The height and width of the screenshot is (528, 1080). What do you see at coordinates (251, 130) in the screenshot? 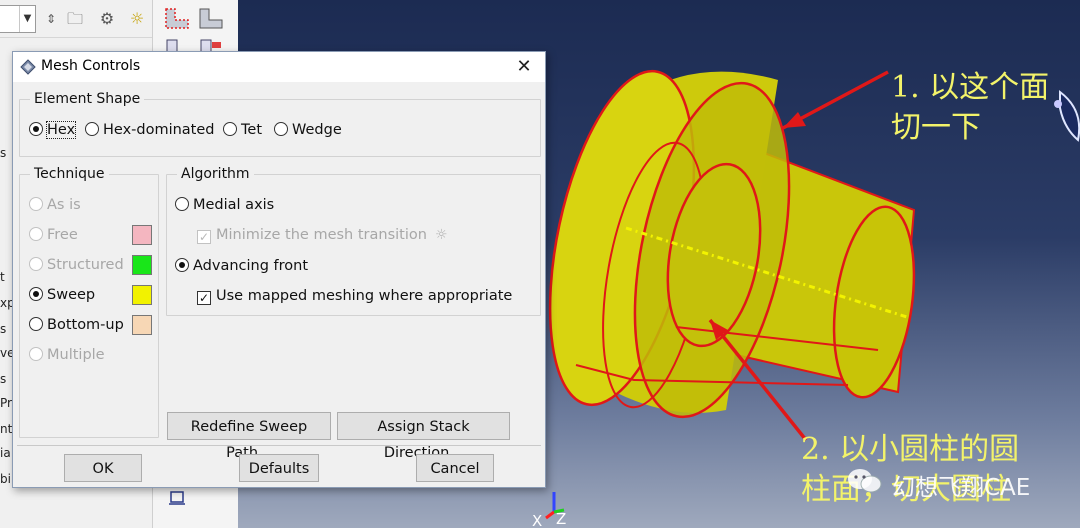
I see `option-label: Tet` at bounding box center [251, 130].